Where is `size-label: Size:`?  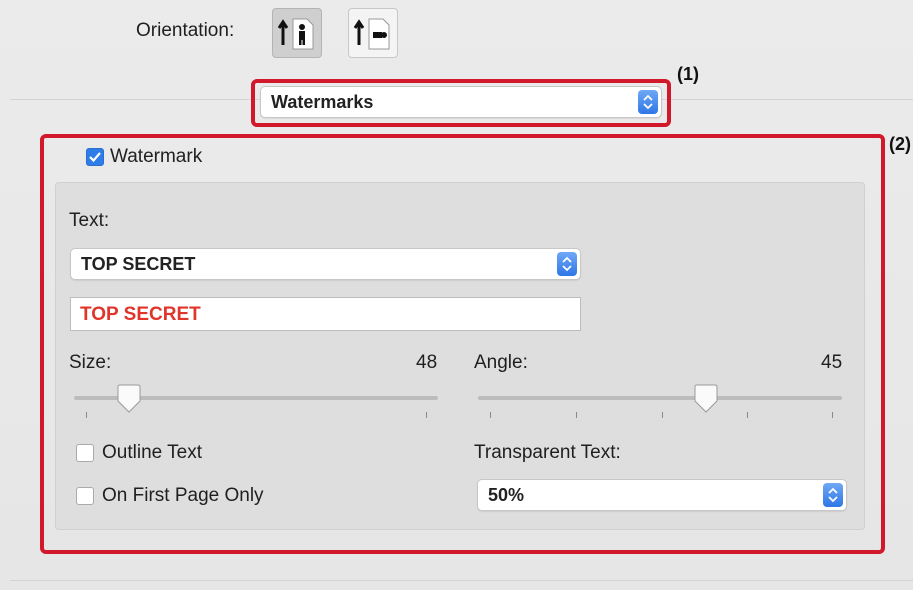
size-label: Size: is located at coordinates (90, 362).